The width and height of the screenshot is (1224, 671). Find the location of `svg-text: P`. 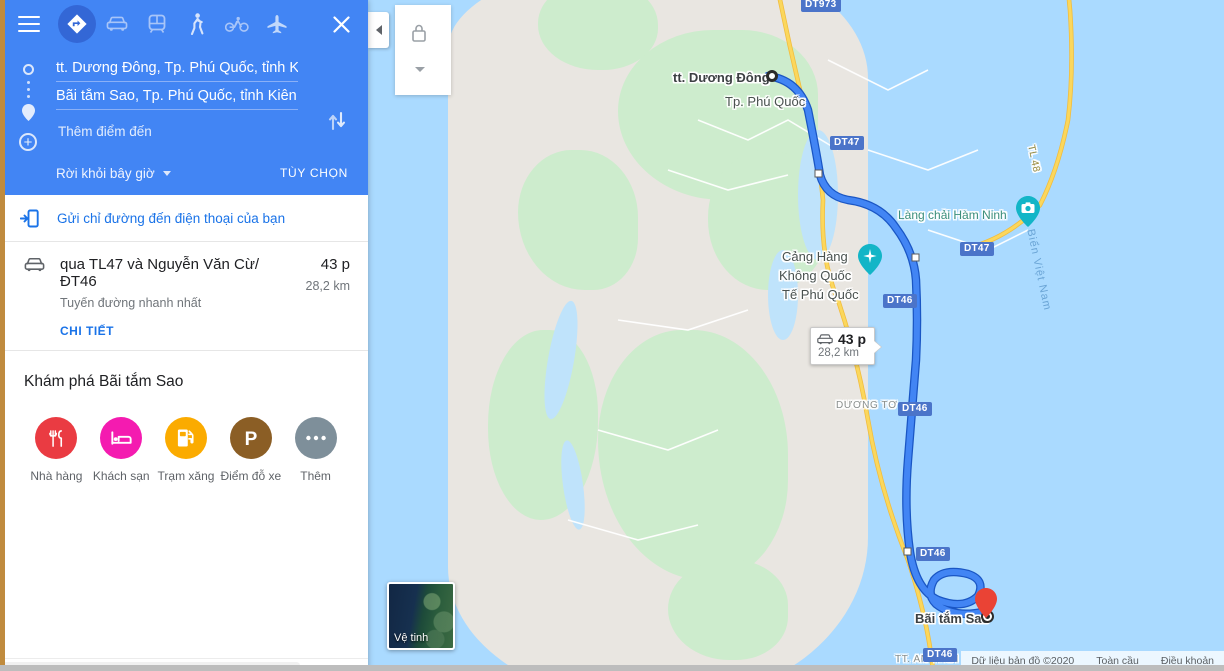

svg-text: P is located at coordinates (250, 439).